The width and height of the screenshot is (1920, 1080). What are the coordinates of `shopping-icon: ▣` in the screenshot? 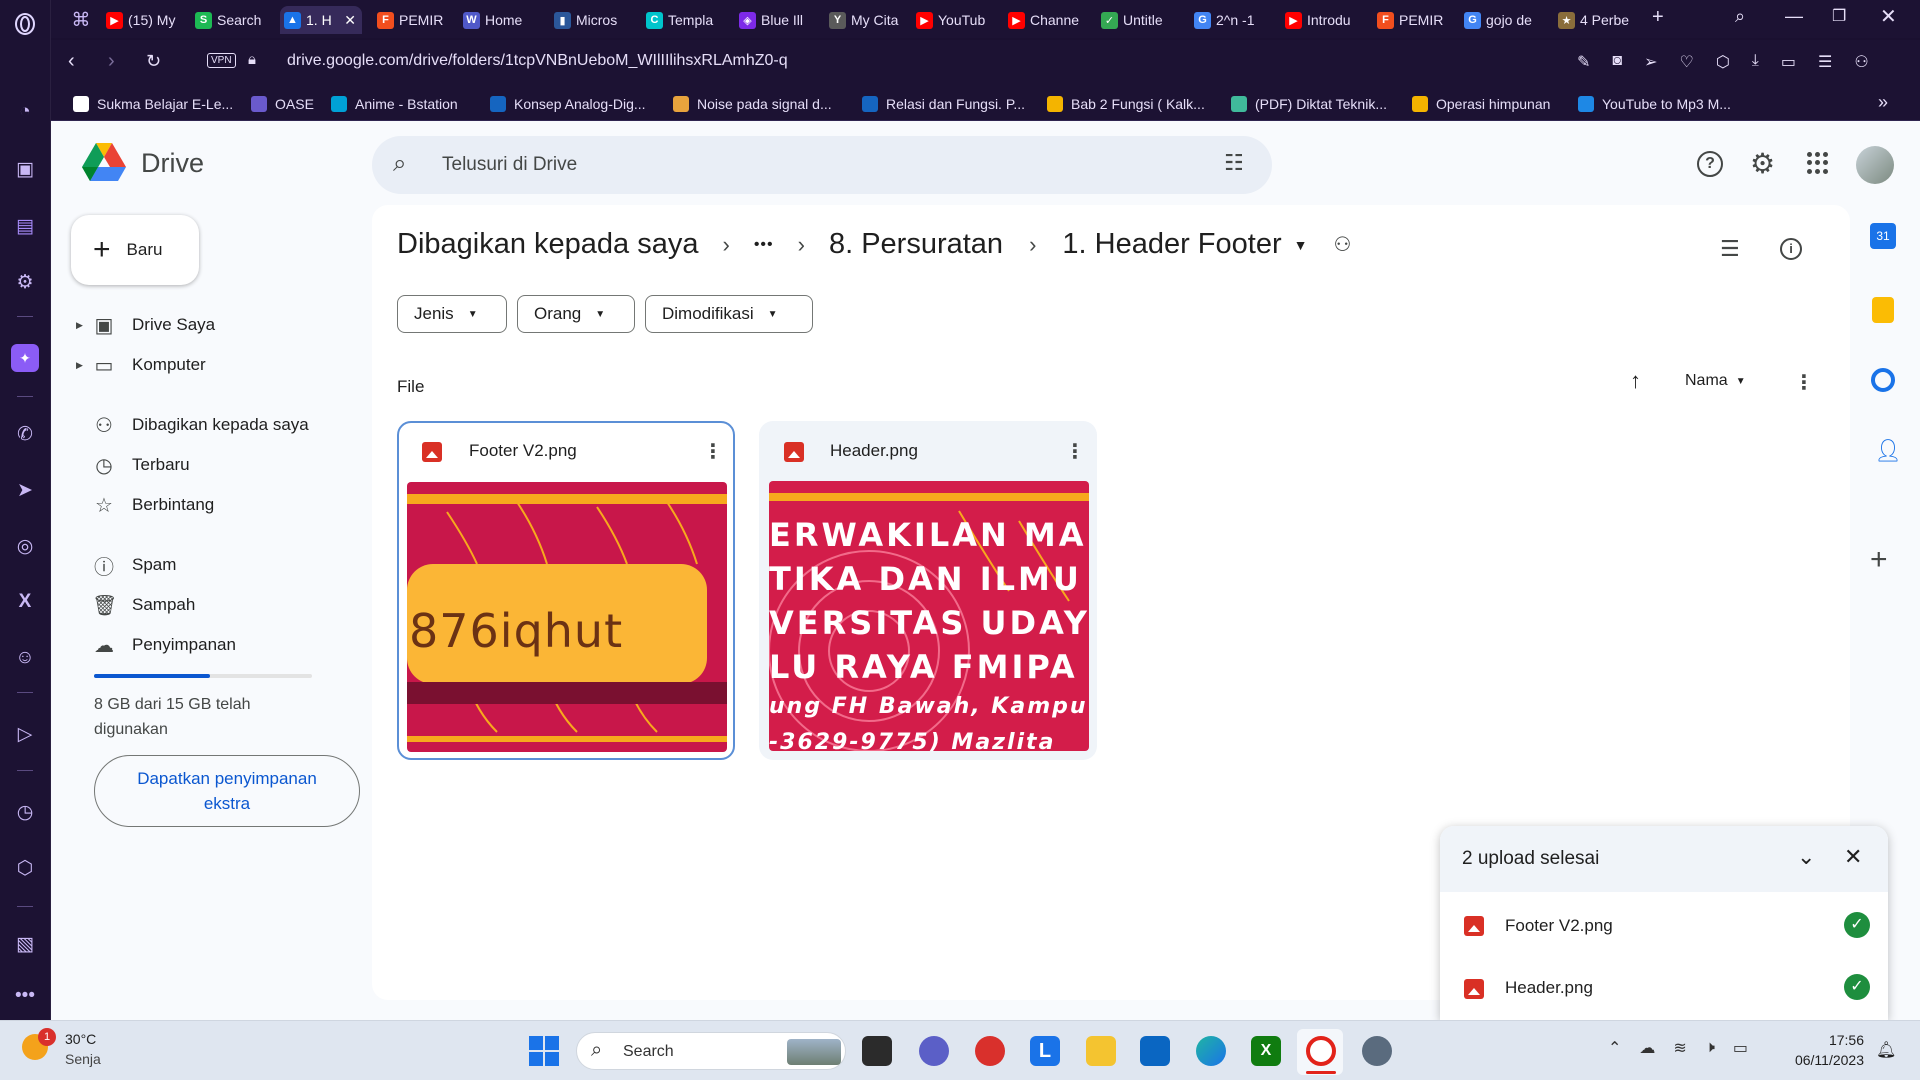 It's located at (25, 169).